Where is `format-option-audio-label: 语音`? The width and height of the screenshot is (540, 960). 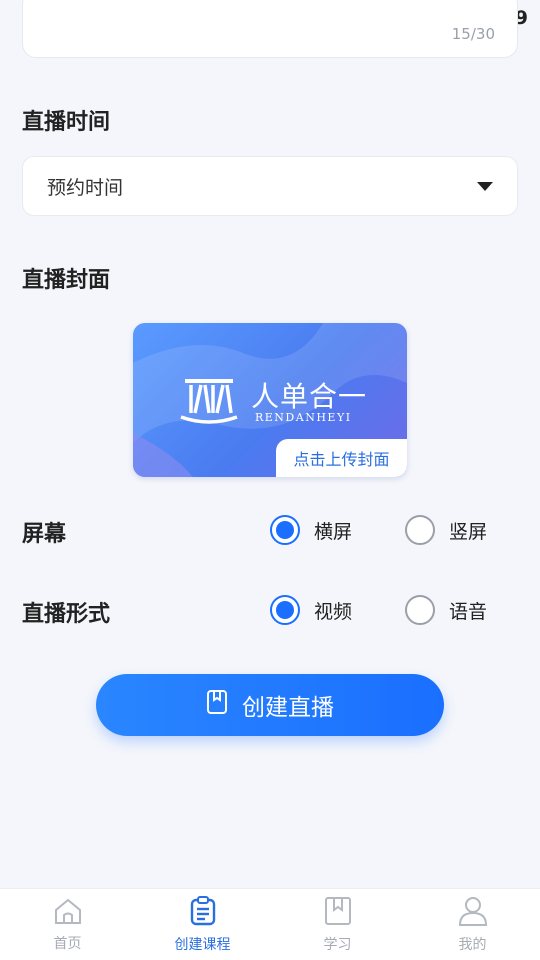
format-option-audio-label: 语音 is located at coordinates (468, 611).